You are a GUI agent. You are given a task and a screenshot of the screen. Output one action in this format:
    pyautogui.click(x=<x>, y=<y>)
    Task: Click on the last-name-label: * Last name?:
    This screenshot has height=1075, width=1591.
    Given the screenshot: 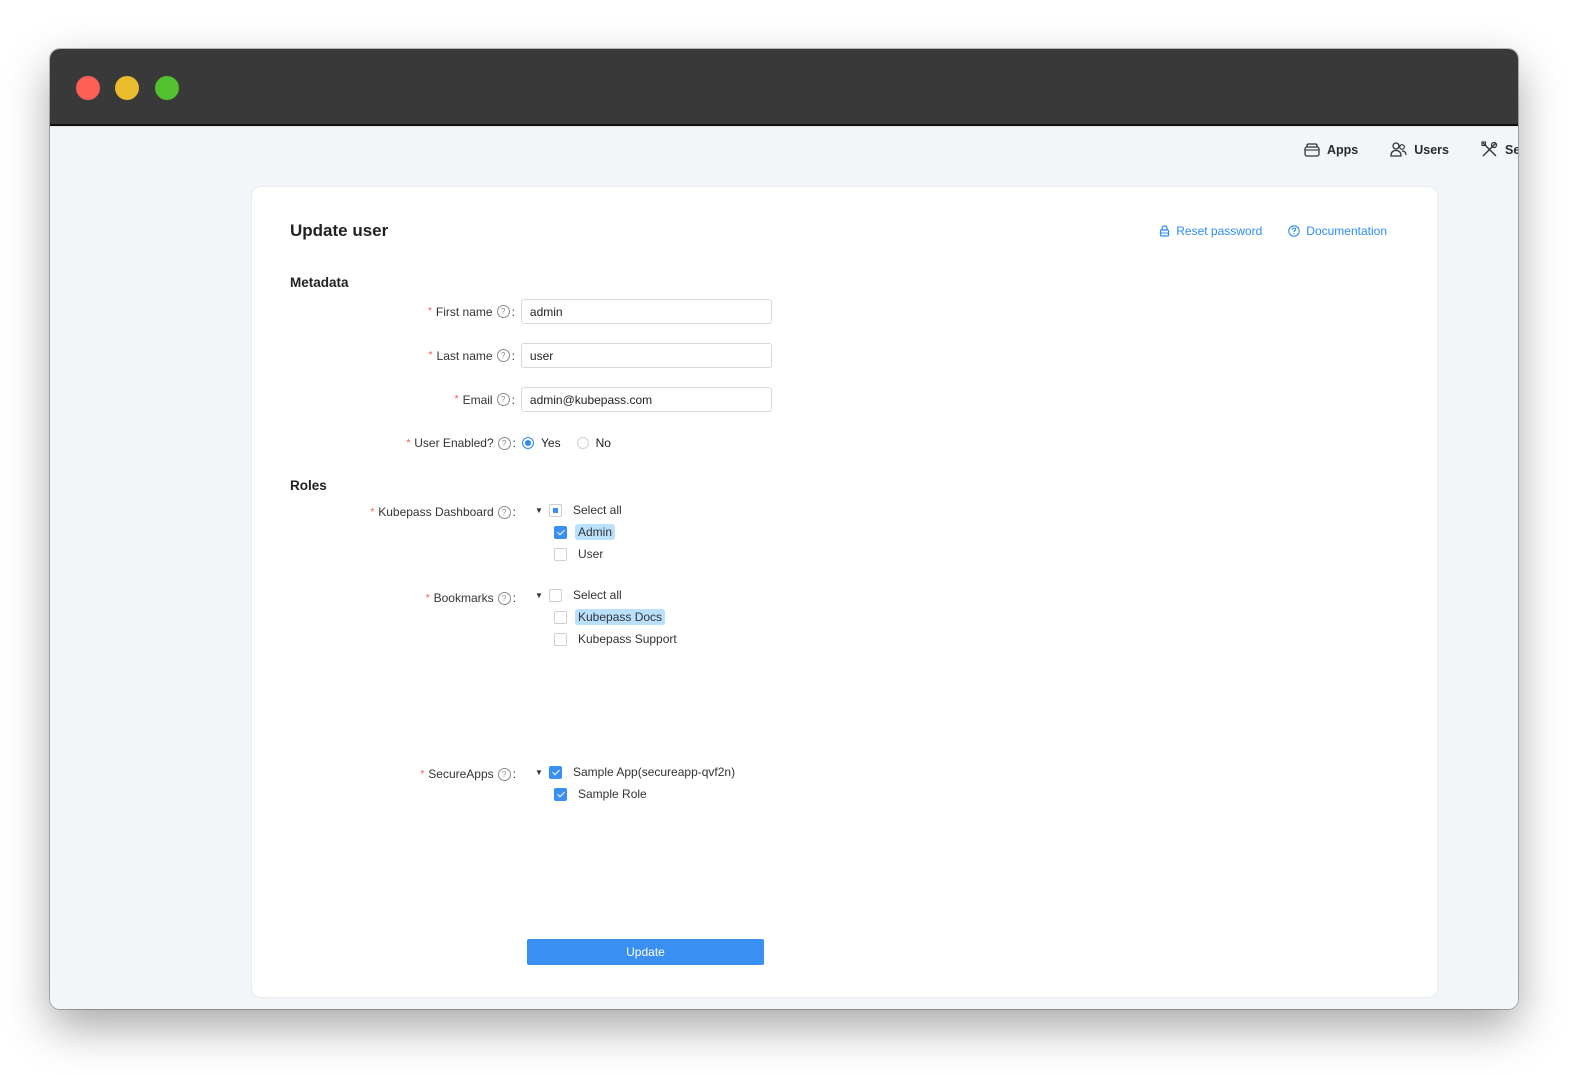 What is the action you would take?
    pyautogui.click(x=471, y=355)
    